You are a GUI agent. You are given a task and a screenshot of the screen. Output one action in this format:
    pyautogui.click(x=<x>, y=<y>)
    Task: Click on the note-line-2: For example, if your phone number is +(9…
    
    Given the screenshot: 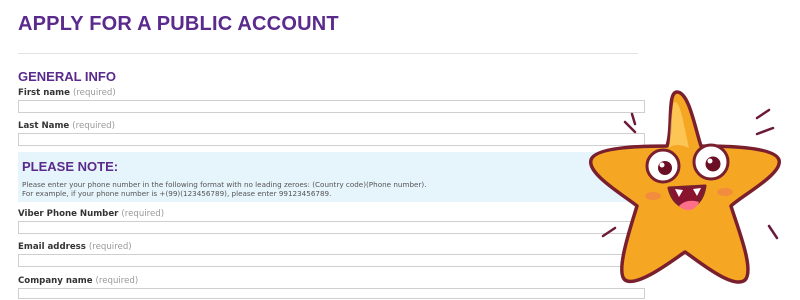 What is the action you would take?
    pyautogui.click(x=177, y=193)
    